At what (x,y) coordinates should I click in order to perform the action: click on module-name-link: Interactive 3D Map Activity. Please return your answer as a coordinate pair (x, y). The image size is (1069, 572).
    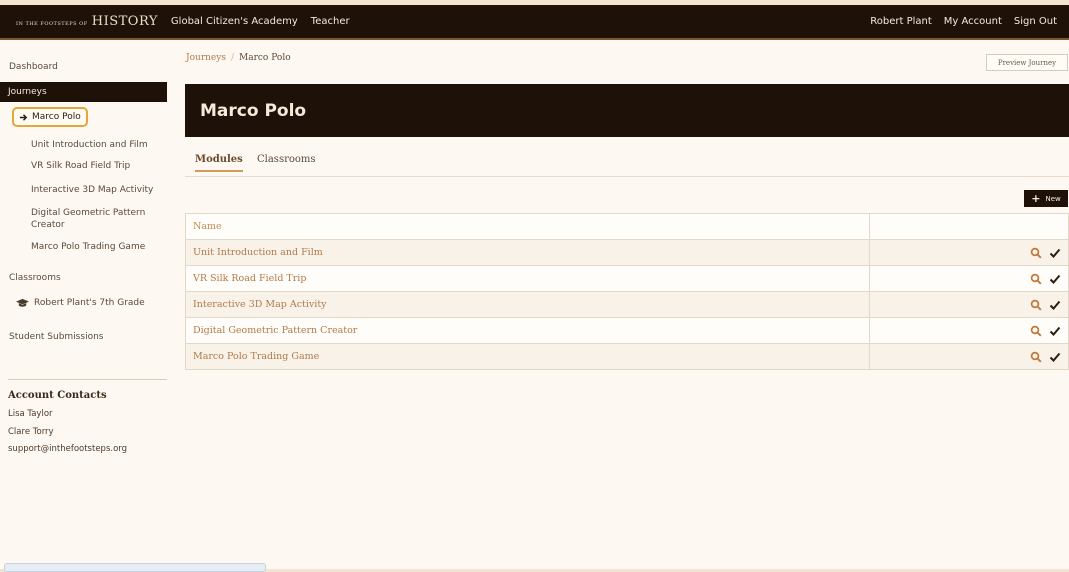
    Looking at the image, I should click on (527, 304).